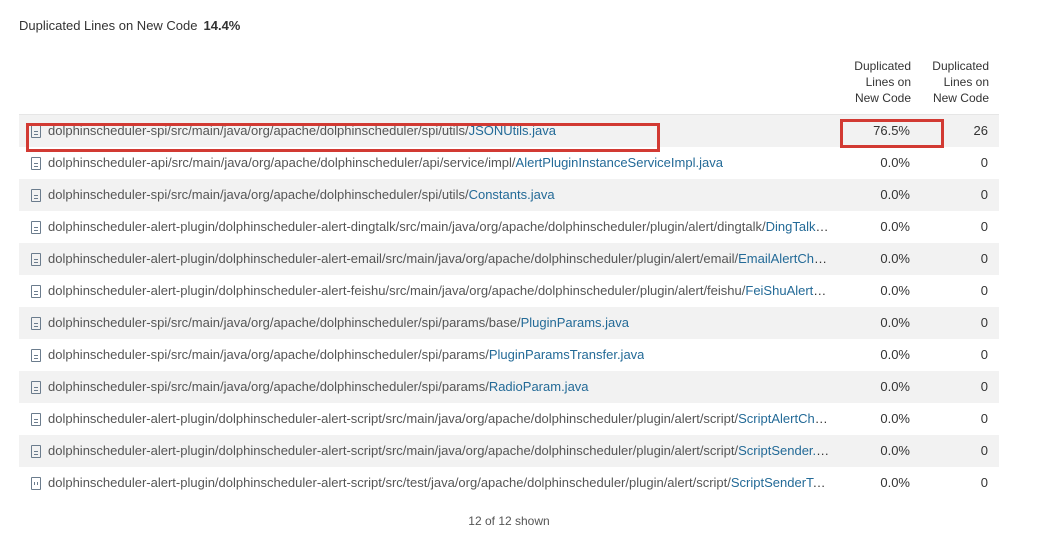 The width and height of the screenshot is (1050, 533). I want to click on file-name: PluginParams.java, so click(574, 322).